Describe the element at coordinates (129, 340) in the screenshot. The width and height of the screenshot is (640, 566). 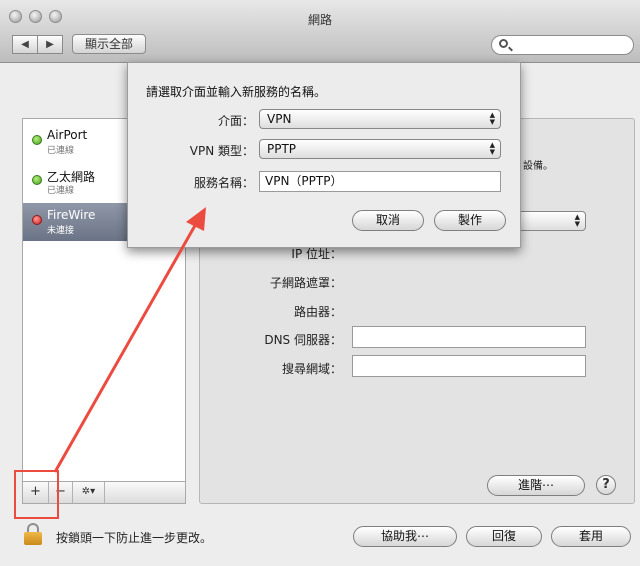
I see `annotation-arrow-icon` at that location.